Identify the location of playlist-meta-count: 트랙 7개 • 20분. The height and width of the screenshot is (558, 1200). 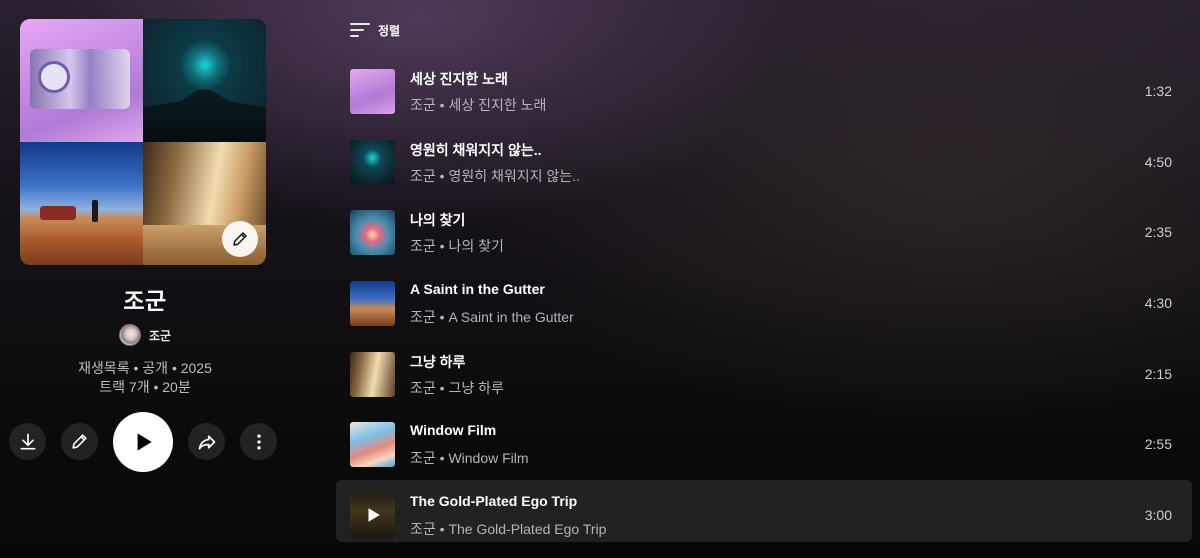
(145, 387).